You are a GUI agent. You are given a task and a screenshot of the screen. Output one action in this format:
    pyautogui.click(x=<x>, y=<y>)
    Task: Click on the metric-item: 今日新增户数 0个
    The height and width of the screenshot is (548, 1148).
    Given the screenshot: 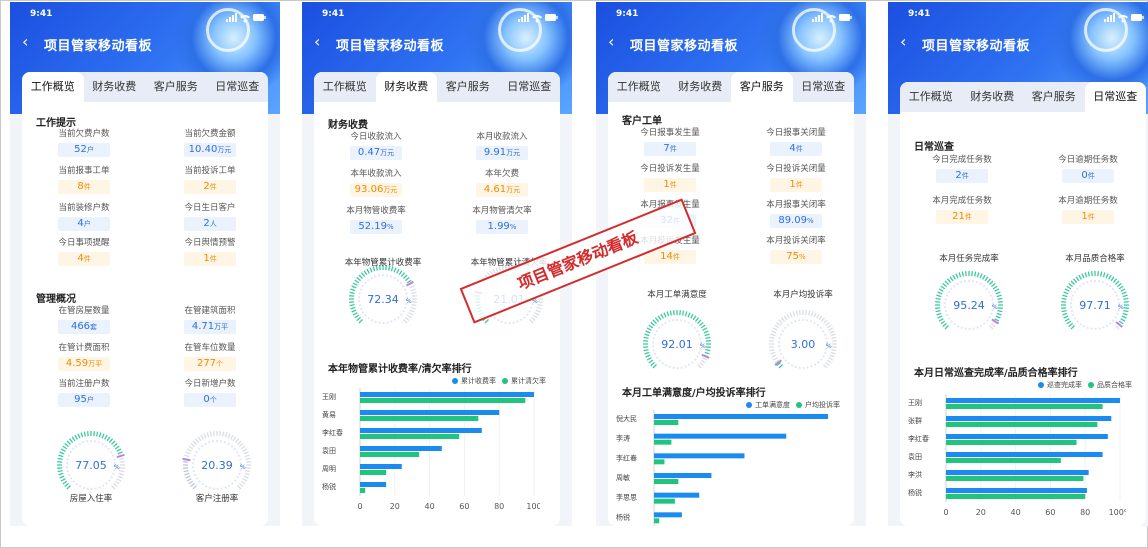 What is the action you would take?
    pyautogui.click(x=210, y=392)
    